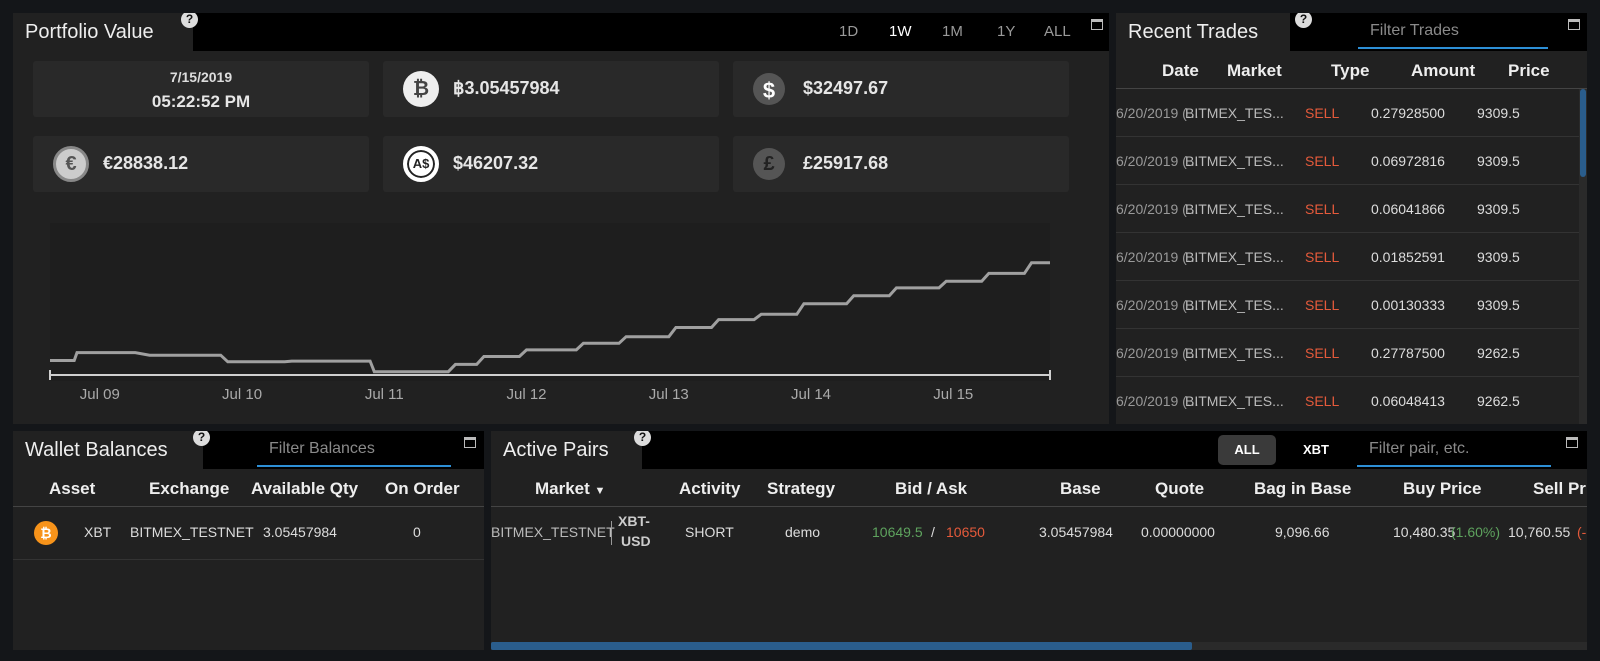 This screenshot has height=661, width=1600. Describe the element at coordinates (1180, 71) in the screenshot. I see `col-date: Date` at that location.